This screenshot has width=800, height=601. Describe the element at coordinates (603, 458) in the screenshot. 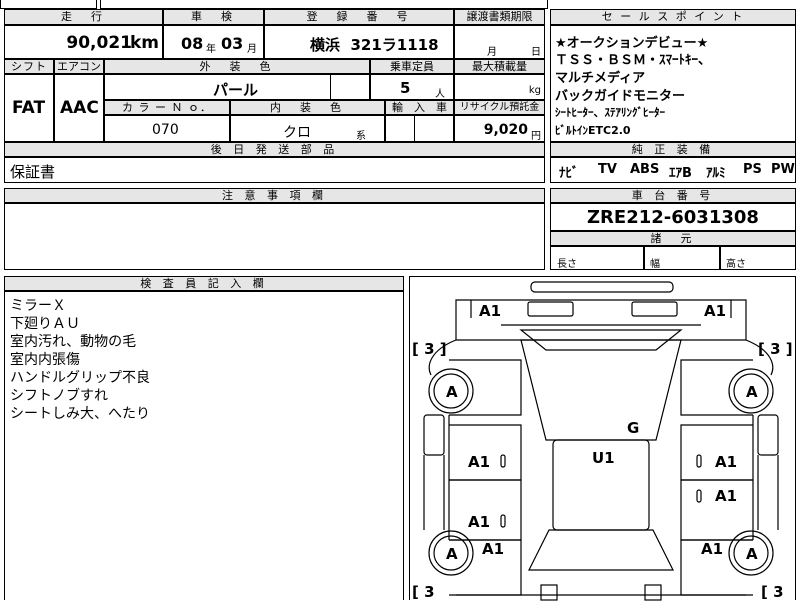

I see `damage-center: U1` at that location.